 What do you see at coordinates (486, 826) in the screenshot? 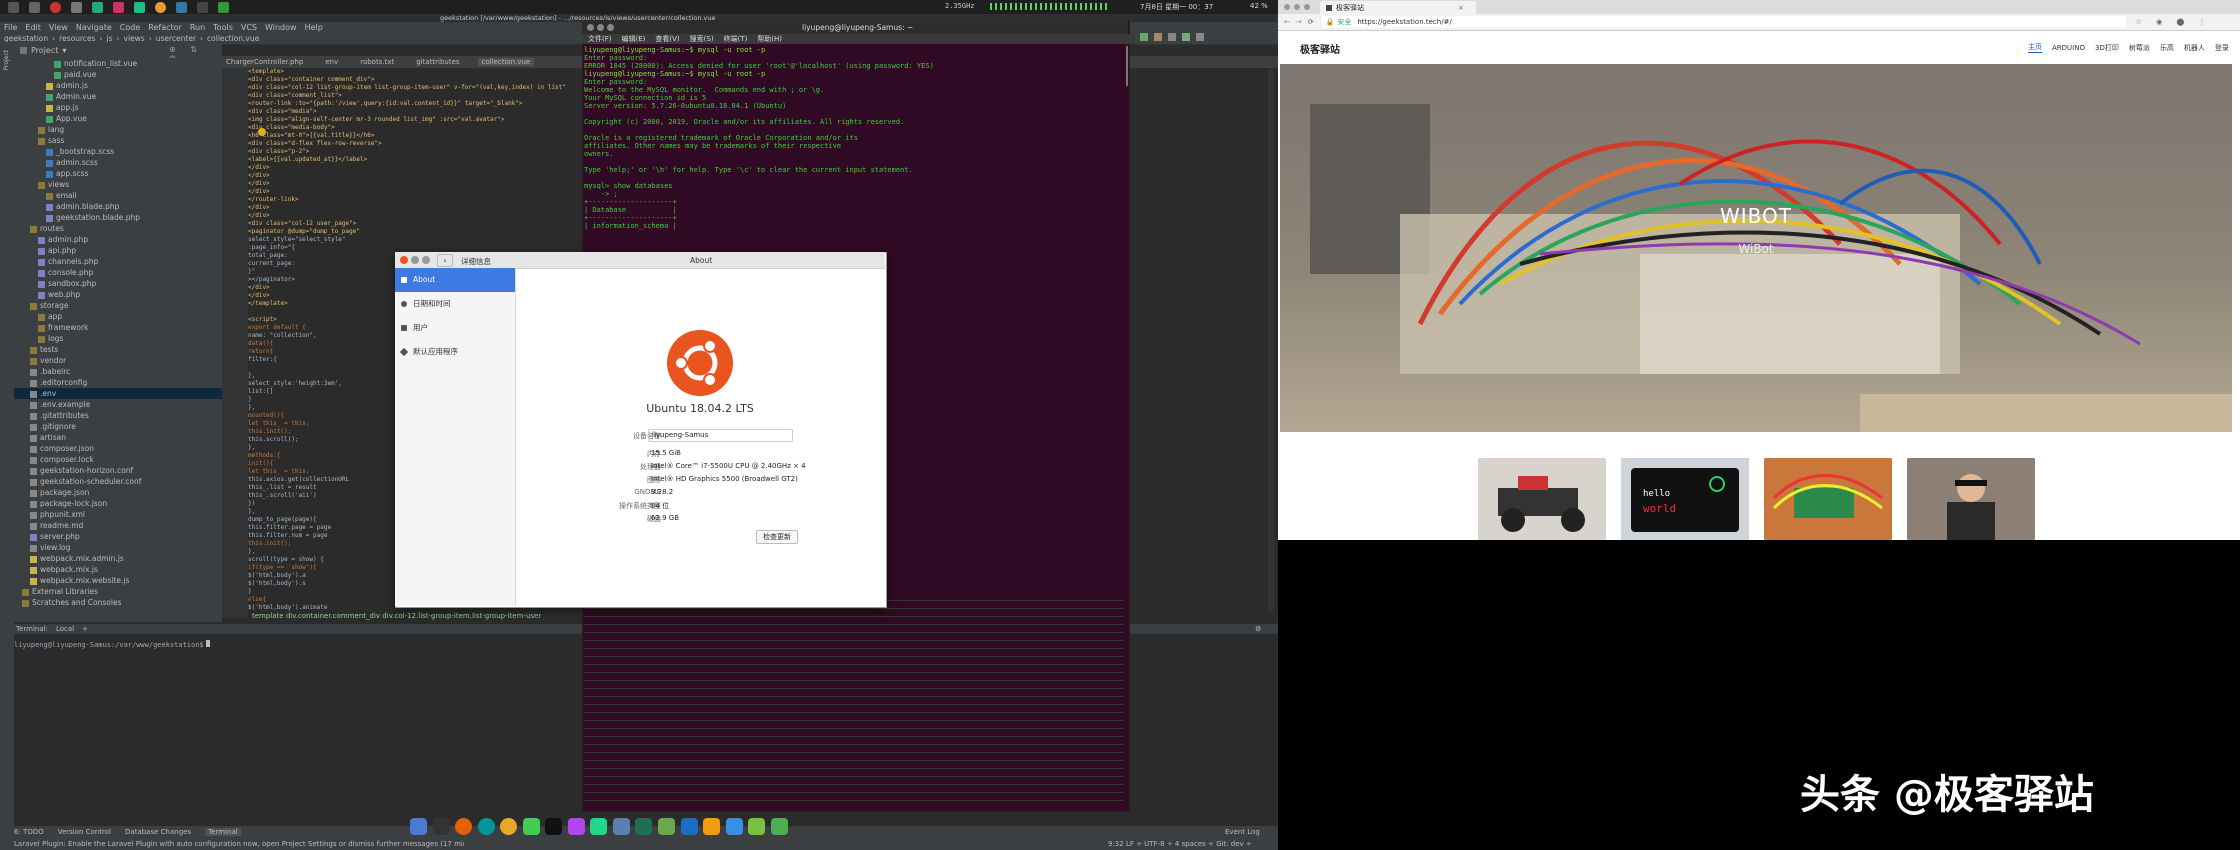
I see `dock-arduino-icon` at bounding box center [486, 826].